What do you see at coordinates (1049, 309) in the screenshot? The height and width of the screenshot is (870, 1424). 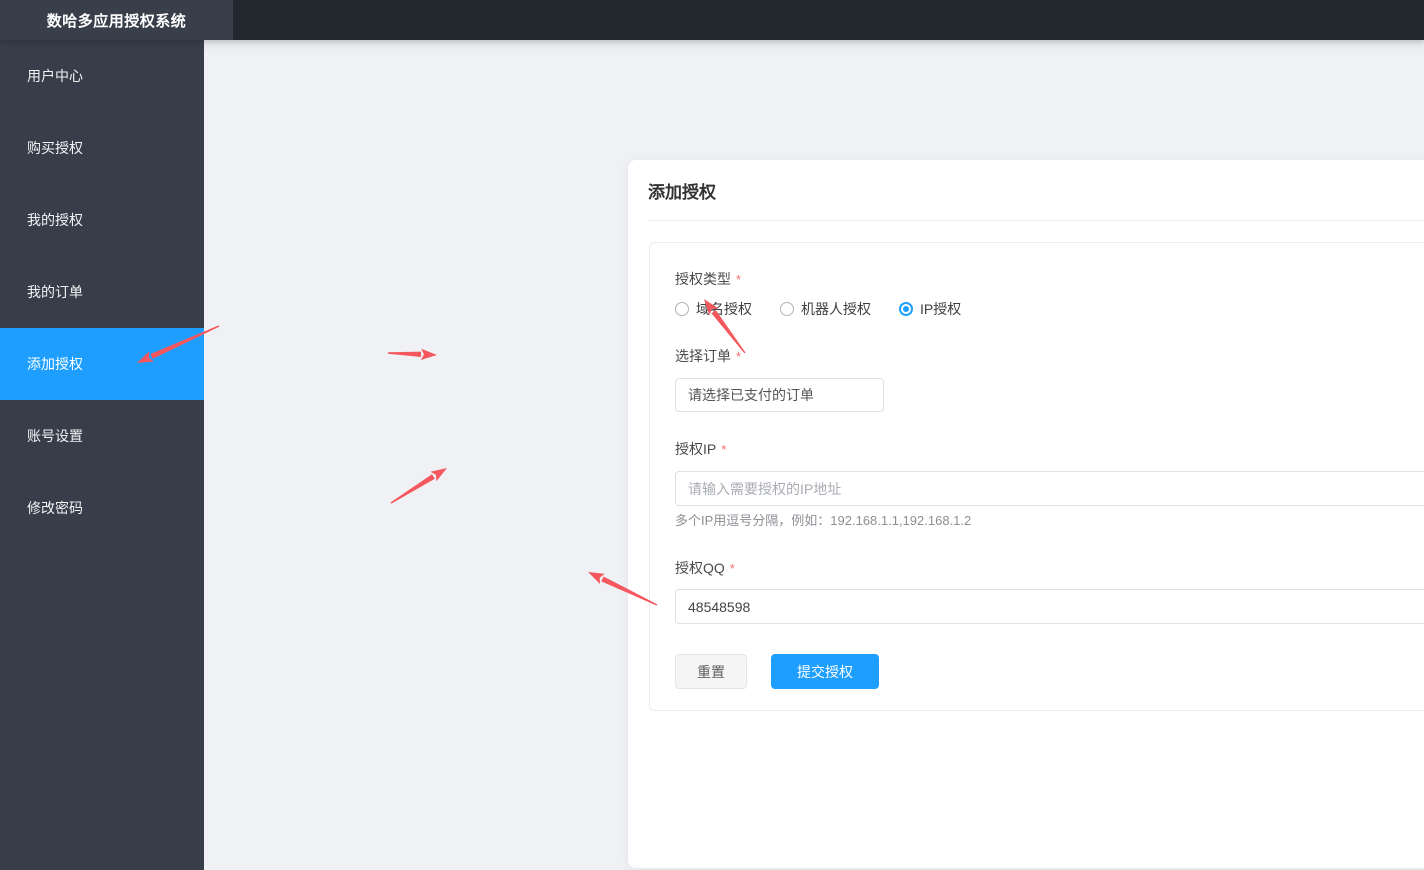 I see `auth-type-radio-group: 域名授权 机器人授权 IP授权` at bounding box center [1049, 309].